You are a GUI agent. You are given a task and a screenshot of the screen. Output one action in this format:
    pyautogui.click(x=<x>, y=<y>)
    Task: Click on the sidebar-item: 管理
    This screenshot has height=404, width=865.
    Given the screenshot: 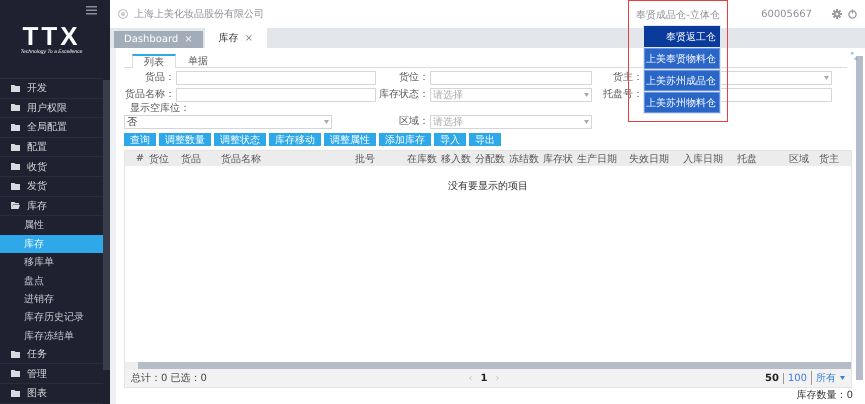 What is the action you would take?
    pyautogui.click(x=51, y=374)
    